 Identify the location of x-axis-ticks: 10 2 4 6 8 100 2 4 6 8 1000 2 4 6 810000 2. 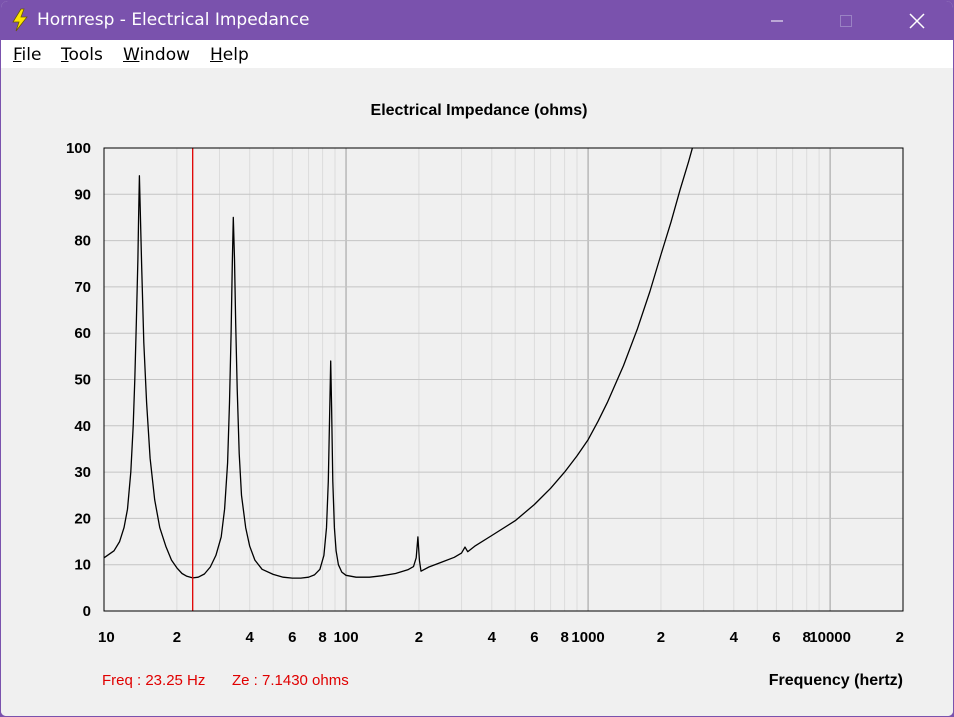
(501, 637).